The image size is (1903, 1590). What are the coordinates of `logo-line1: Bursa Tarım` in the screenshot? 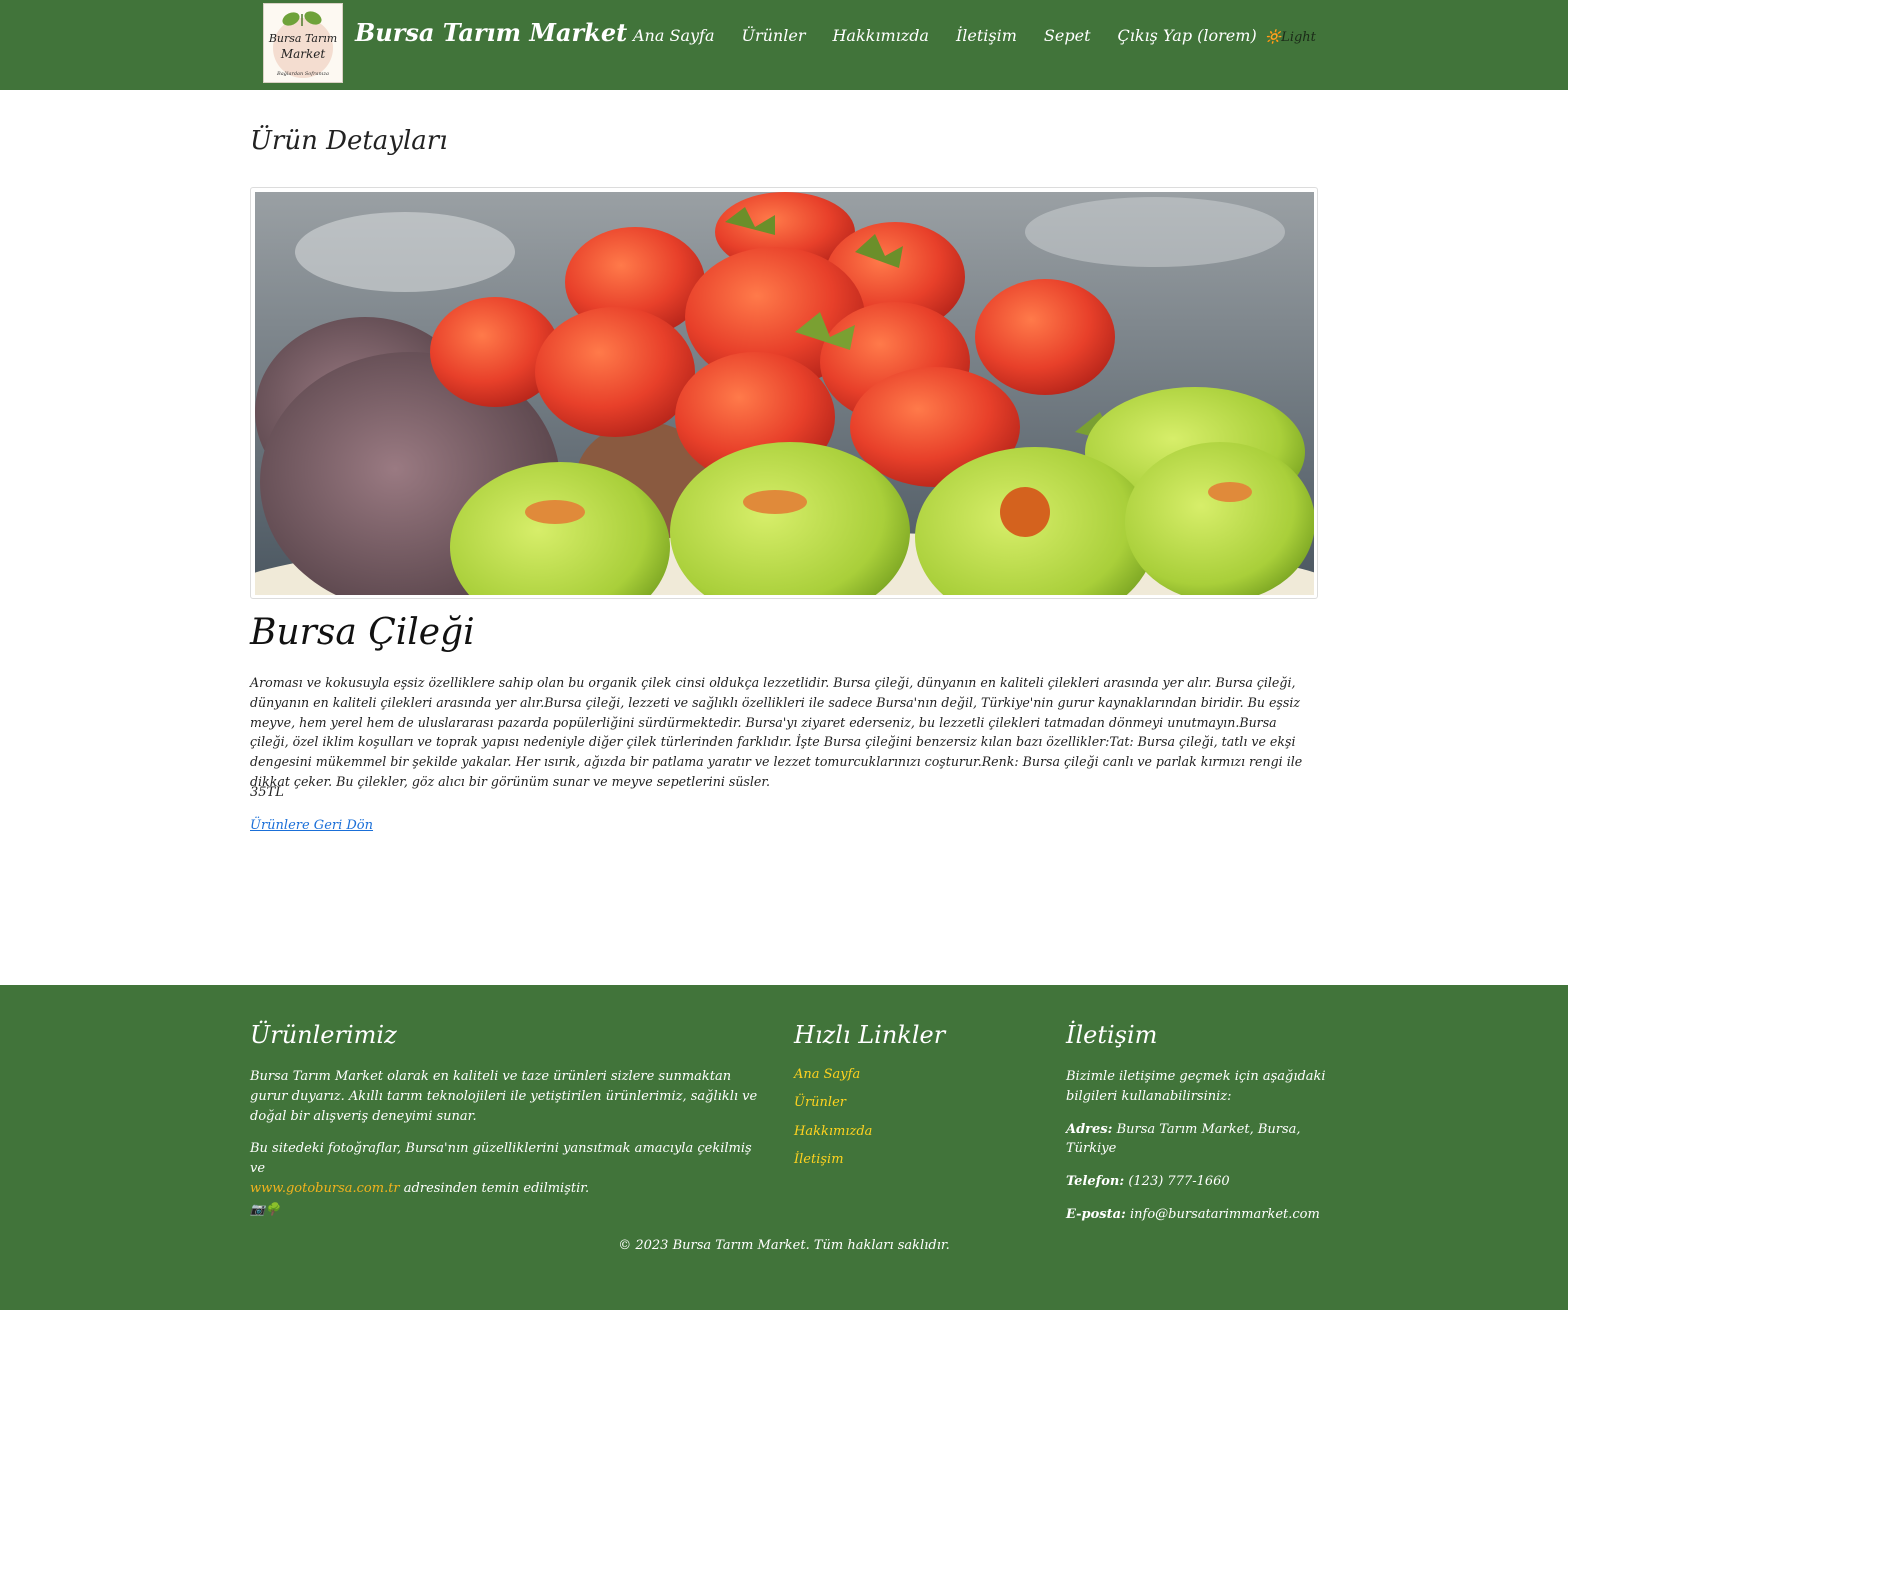 It's located at (302, 38).